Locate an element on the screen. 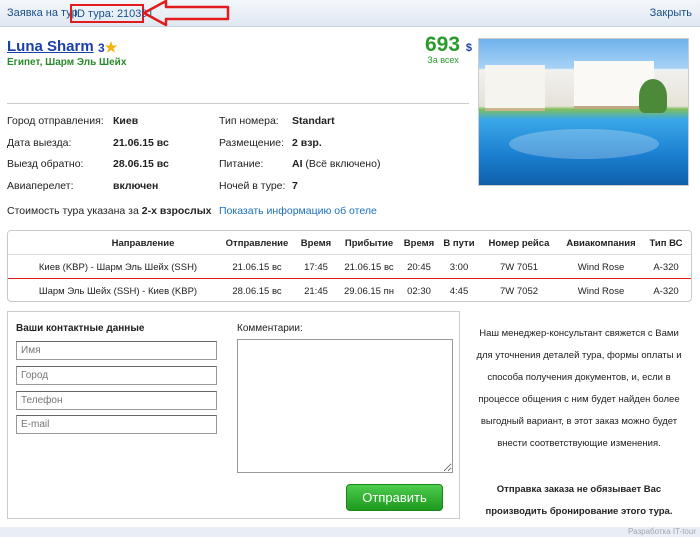 Image resolution: width=700 pixels, height=537 pixels. contact-title: Ваши контактные данные is located at coordinates (80, 328).